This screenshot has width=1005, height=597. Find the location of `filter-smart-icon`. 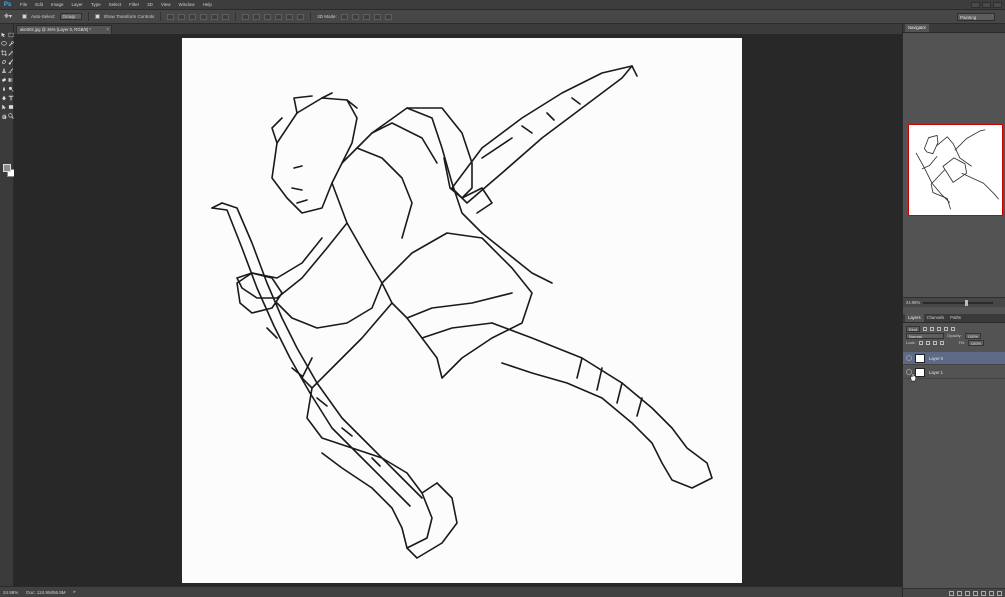

filter-smart-icon is located at coordinates (953, 328).